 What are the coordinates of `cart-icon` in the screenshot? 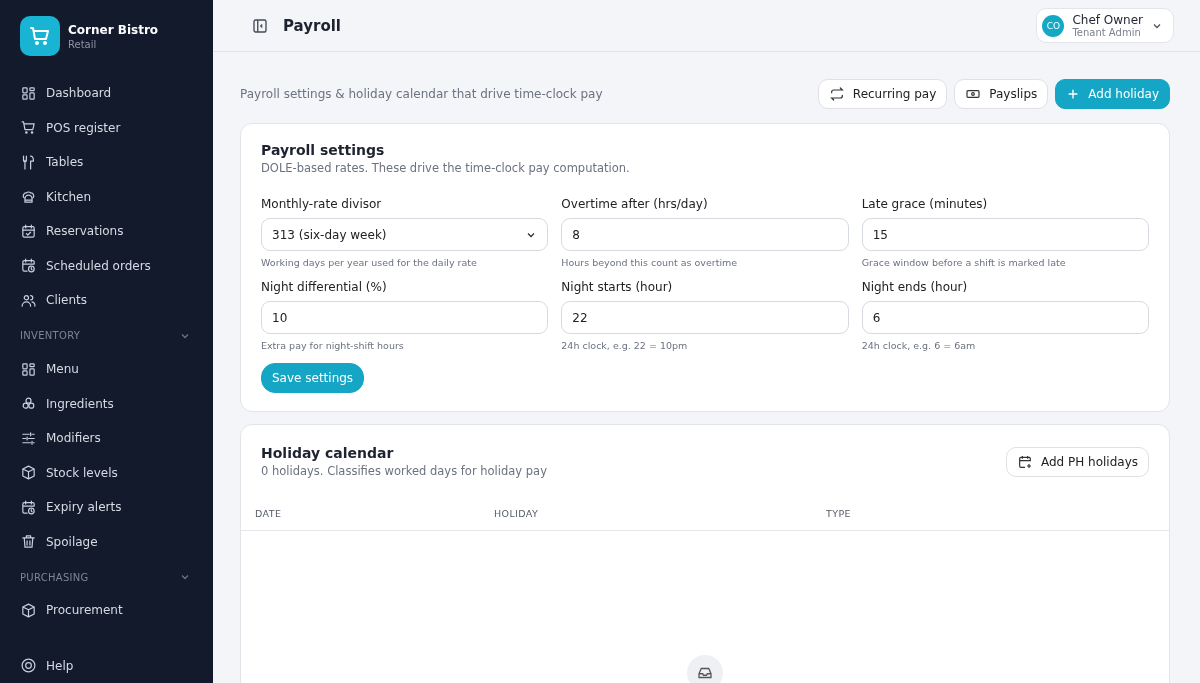 It's located at (28, 128).